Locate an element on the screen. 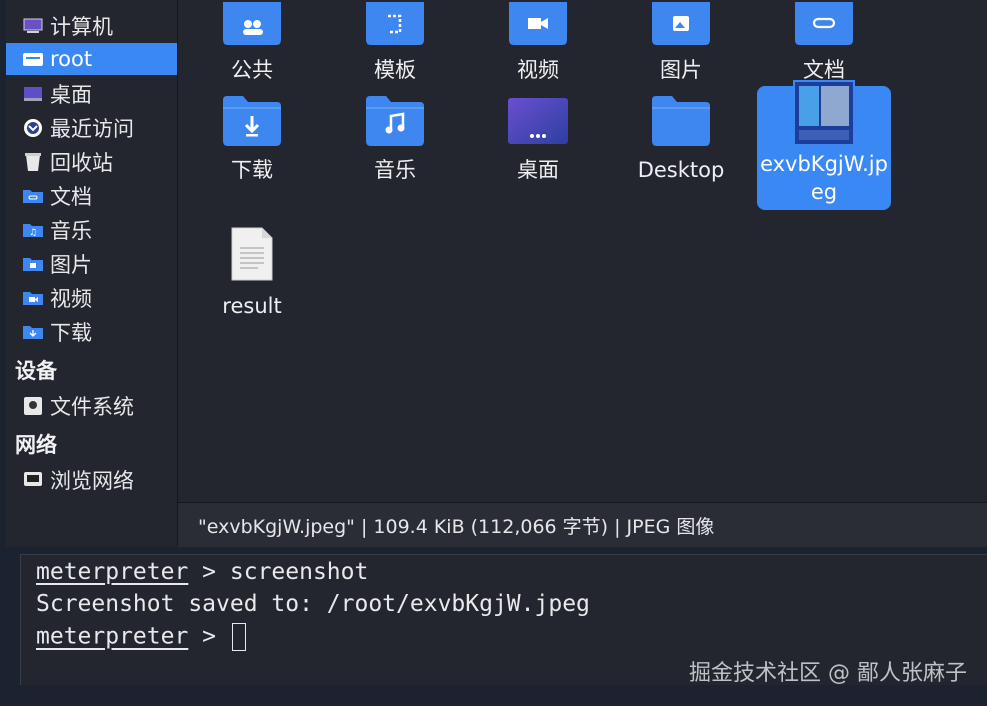 The width and height of the screenshot is (987, 706). terminal-line-3: meterpreter > is located at coordinates (141, 637).